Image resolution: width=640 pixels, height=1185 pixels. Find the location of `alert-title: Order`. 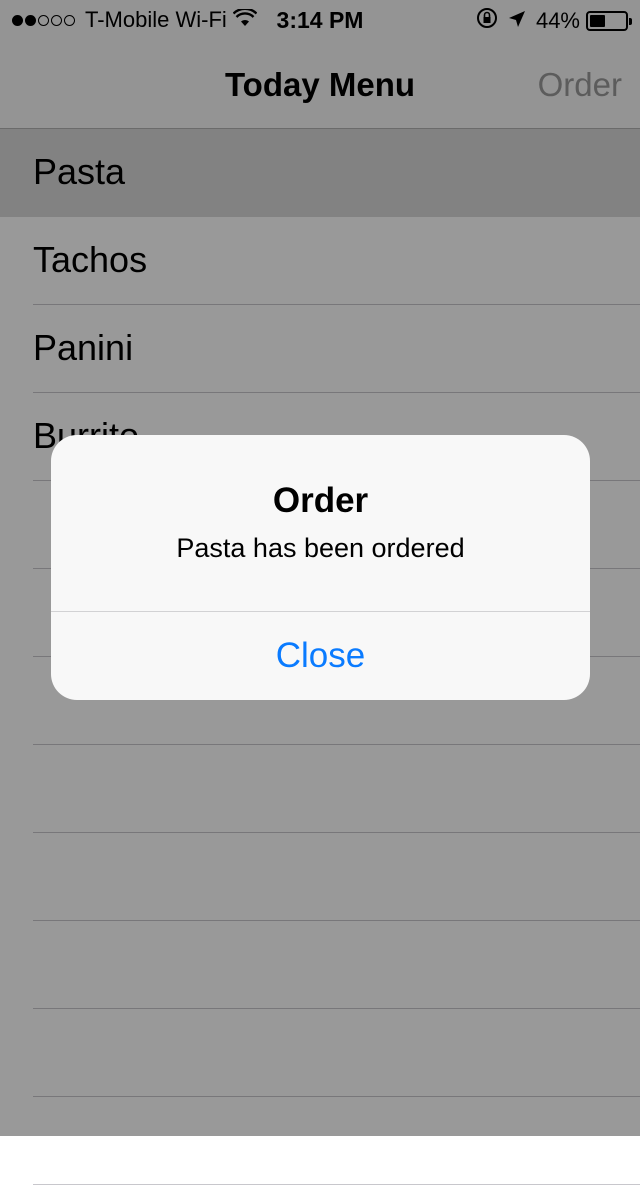

alert-title: Order is located at coordinates (320, 500).